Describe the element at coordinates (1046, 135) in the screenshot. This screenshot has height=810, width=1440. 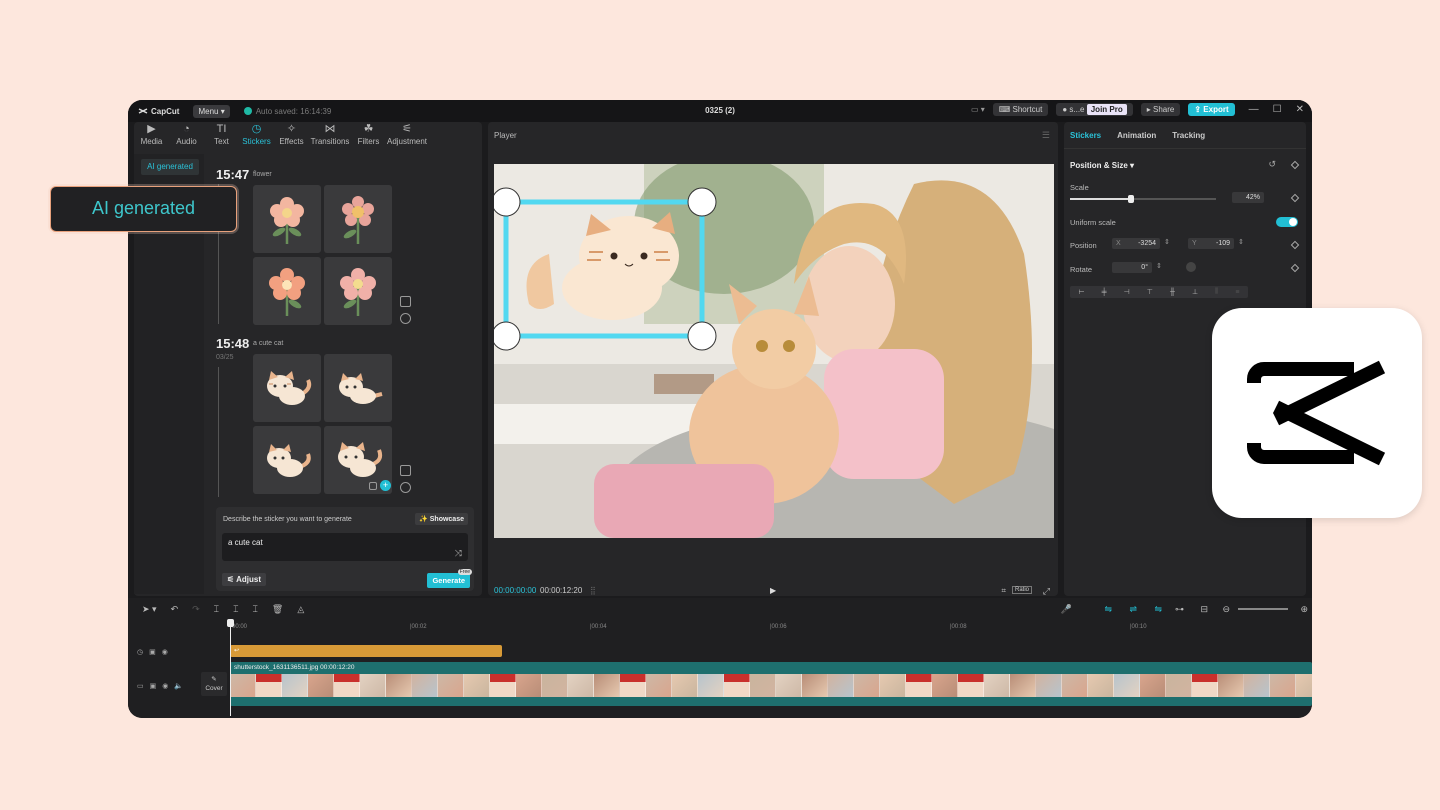
I see `menu-icon: ☰` at that location.